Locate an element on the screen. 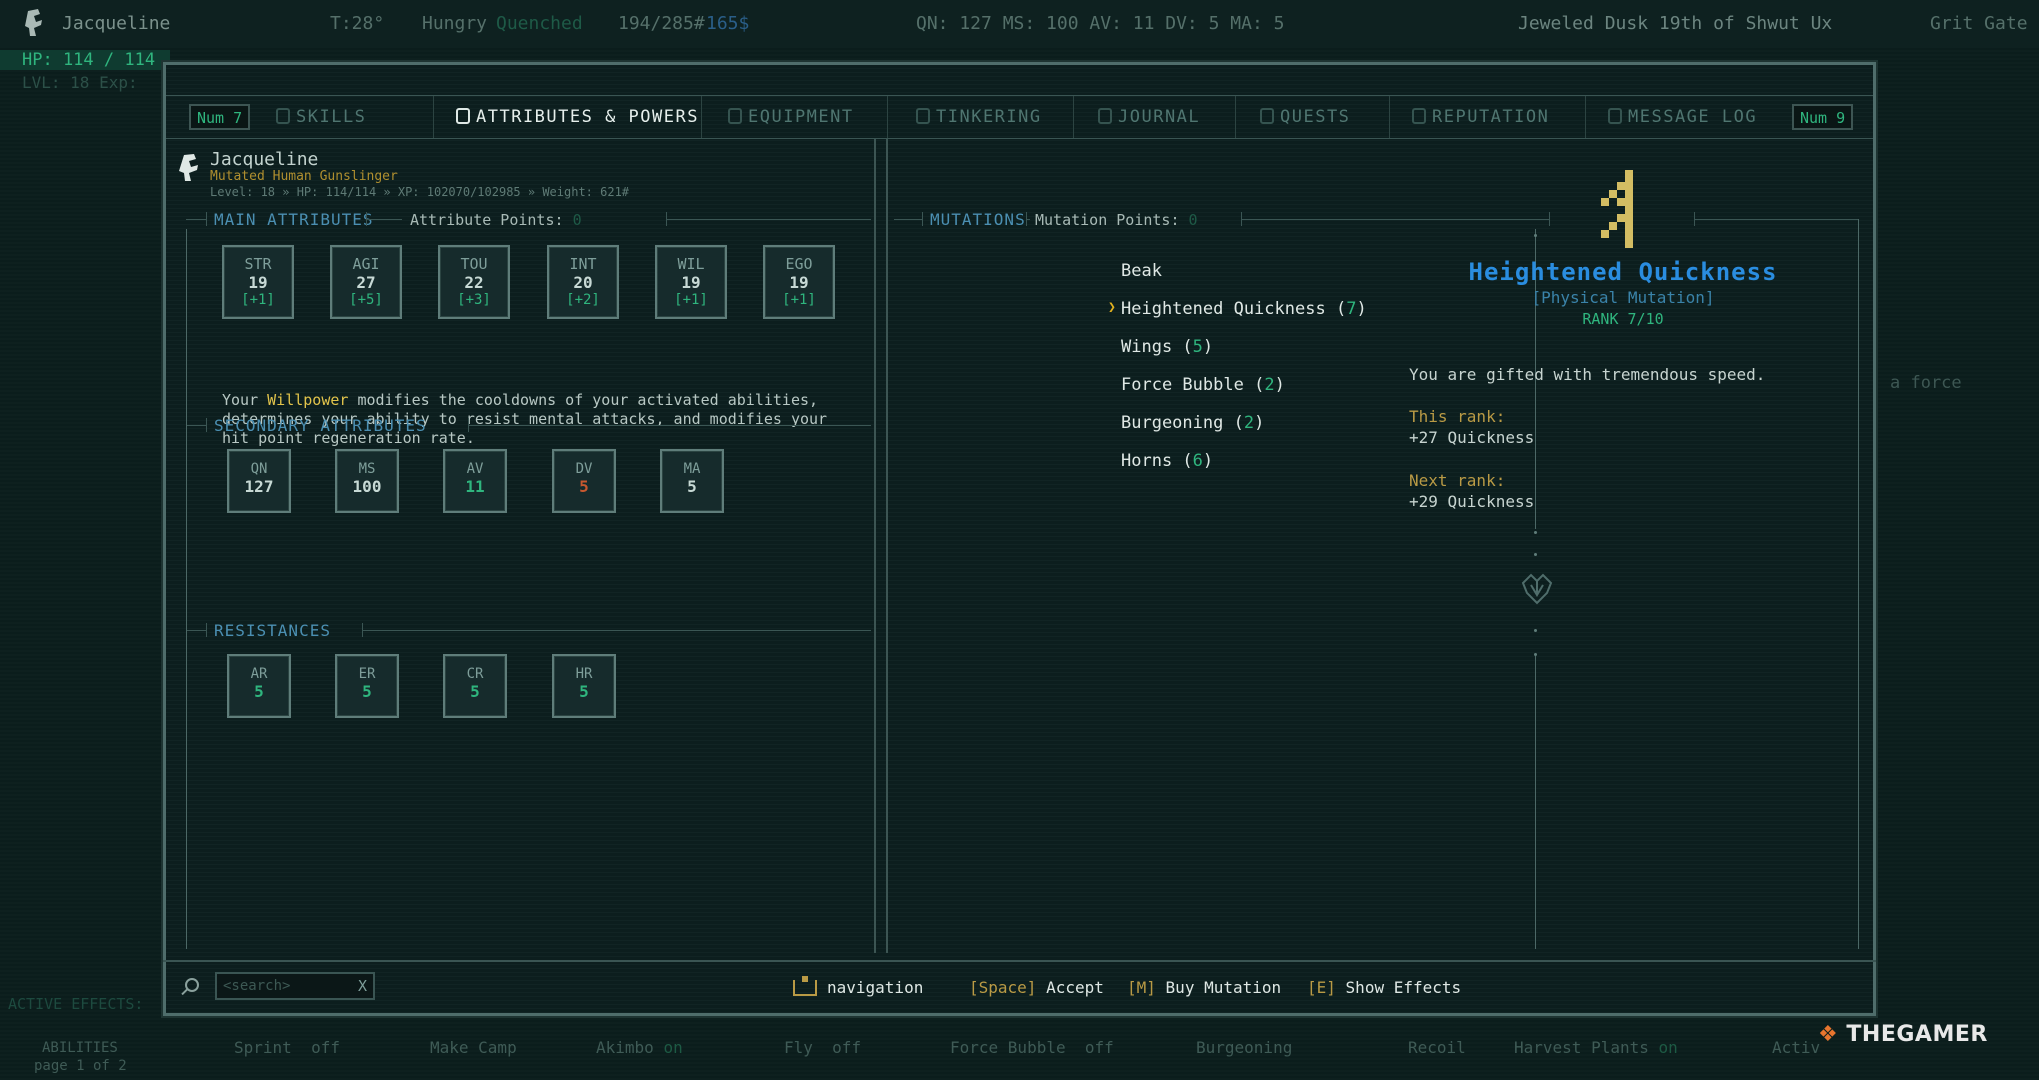 The height and width of the screenshot is (1080, 2039). this-rank-value: +27 Quickness is located at coordinates (1472, 437).